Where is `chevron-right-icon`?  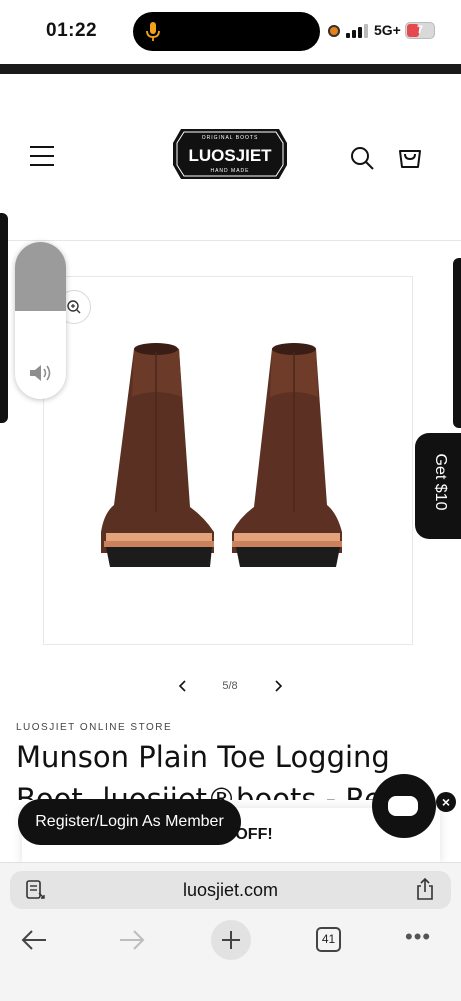 chevron-right-icon is located at coordinates (278, 686).